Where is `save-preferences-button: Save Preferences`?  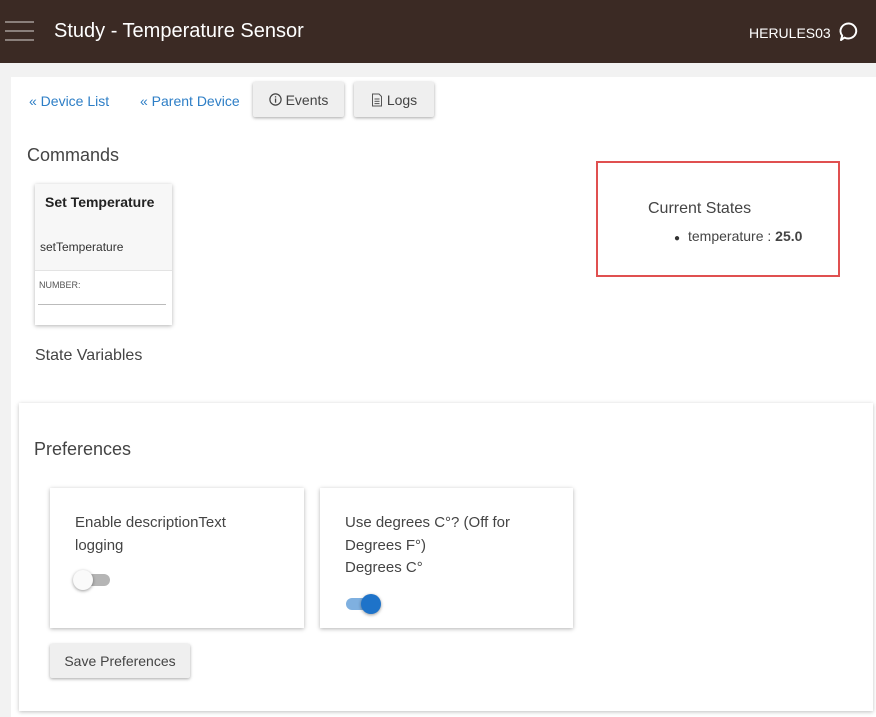 save-preferences-button: Save Preferences is located at coordinates (120, 661).